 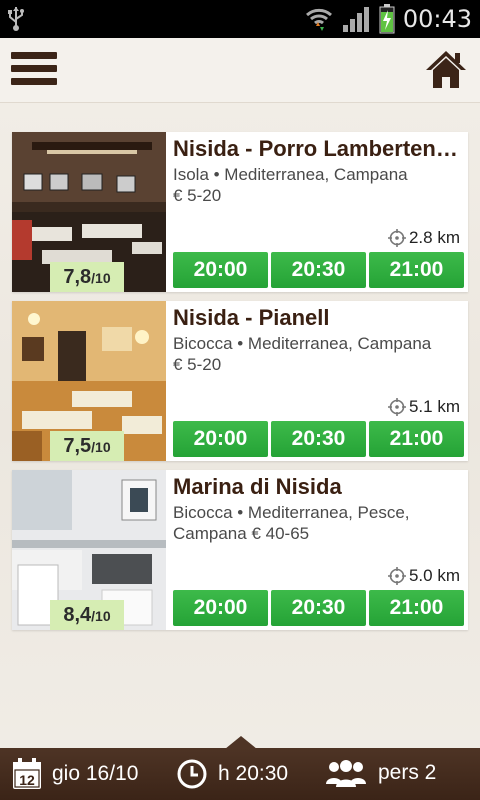 I want to click on calendar-day: 12, so click(x=27, y=780).